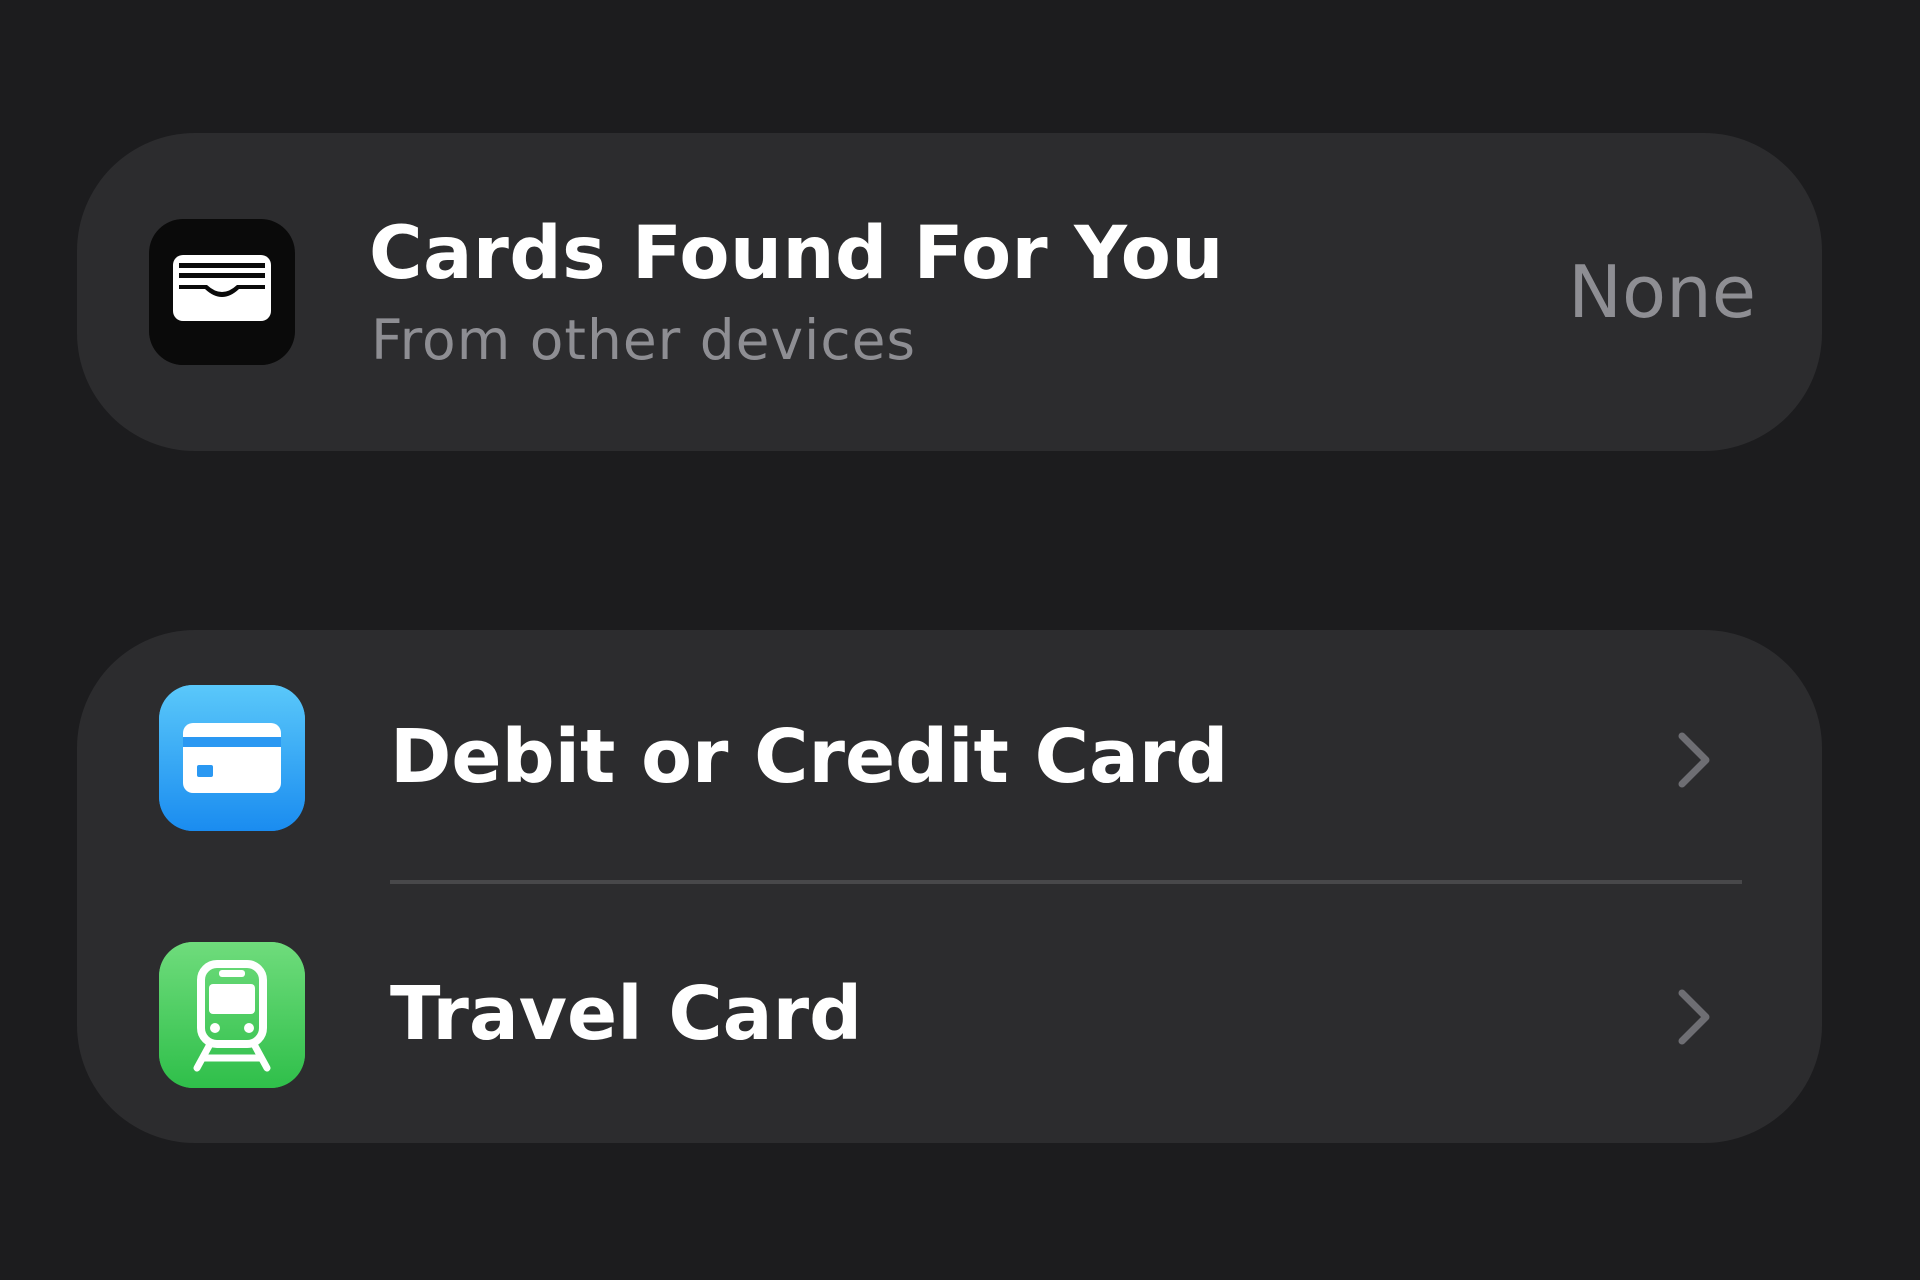  I want to click on debit-or-credit-card-label: Debit or Credit Card, so click(809, 757).